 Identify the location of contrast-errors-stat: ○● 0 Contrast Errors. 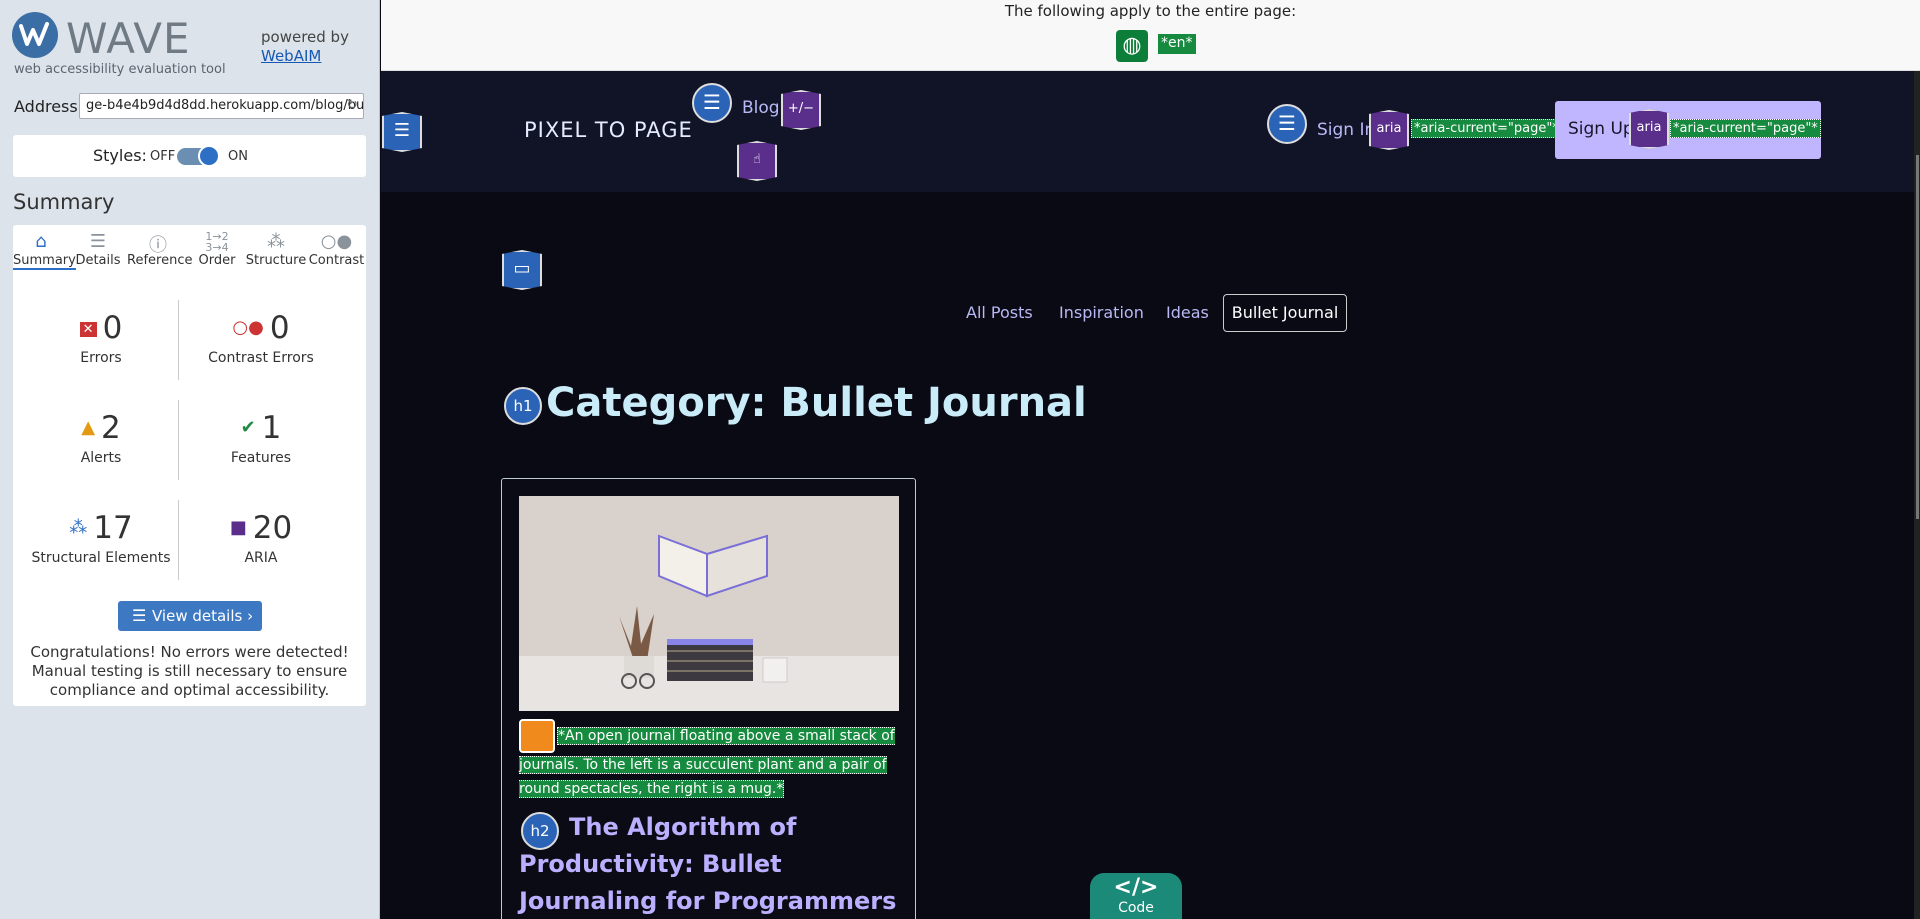
(261, 335).